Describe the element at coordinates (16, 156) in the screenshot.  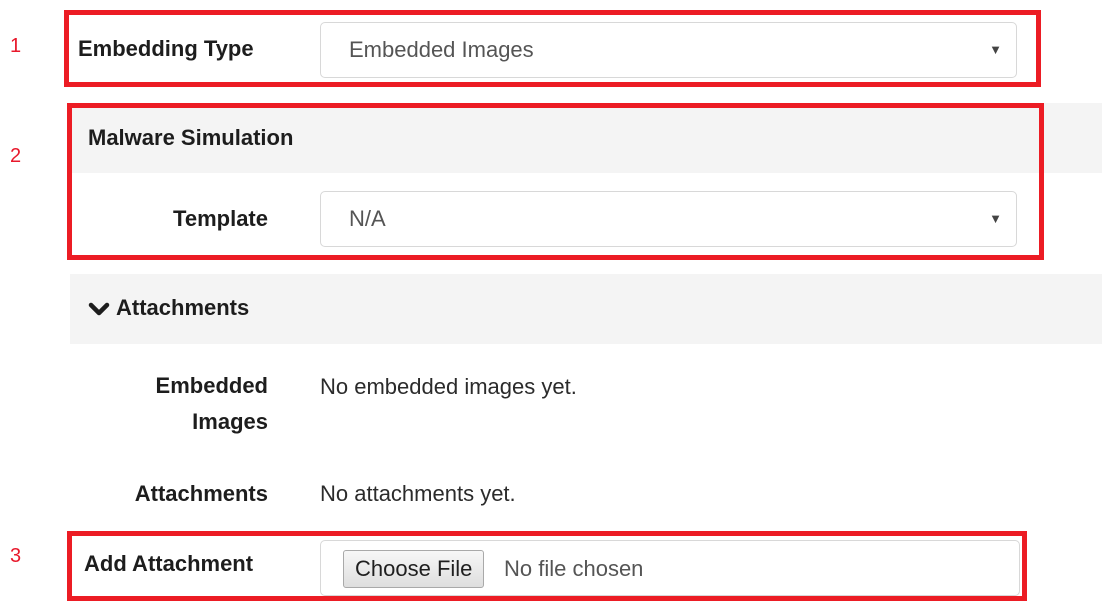
I see `step-marker-2: 2` at that location.